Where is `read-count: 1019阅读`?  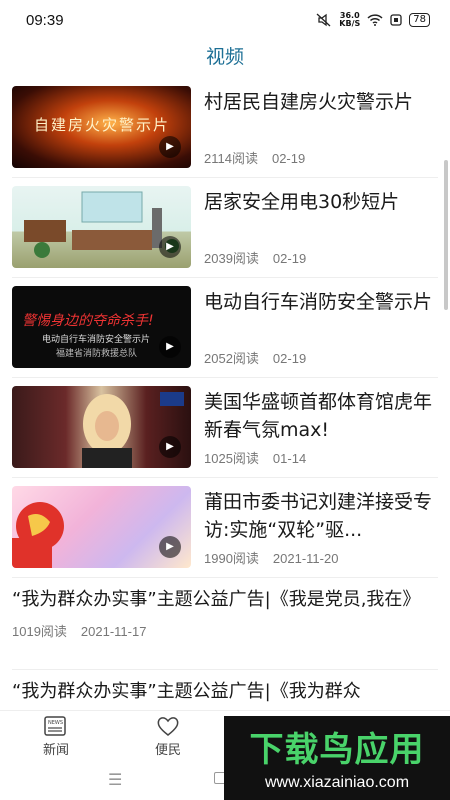 read-count: 1019阅读 is located at coordinates (39, 631).